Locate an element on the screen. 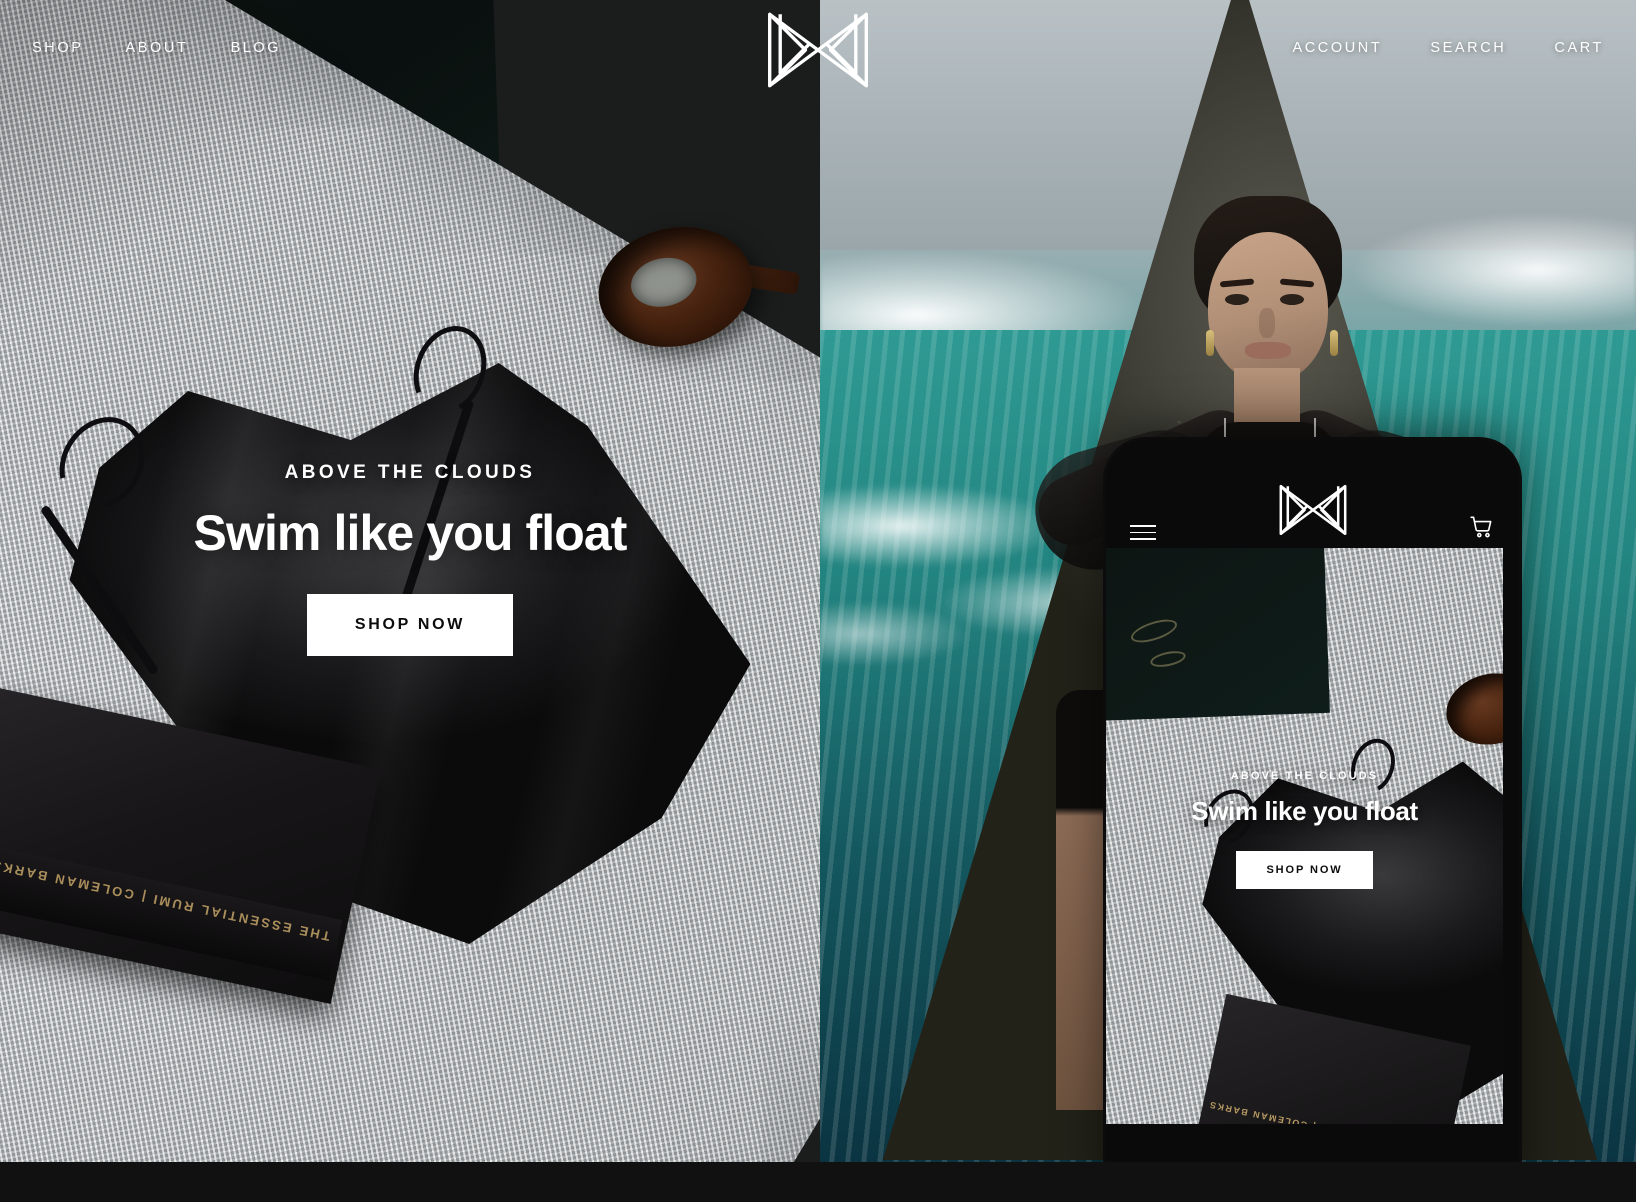  model-nose is located at coordinates (1267, 323).